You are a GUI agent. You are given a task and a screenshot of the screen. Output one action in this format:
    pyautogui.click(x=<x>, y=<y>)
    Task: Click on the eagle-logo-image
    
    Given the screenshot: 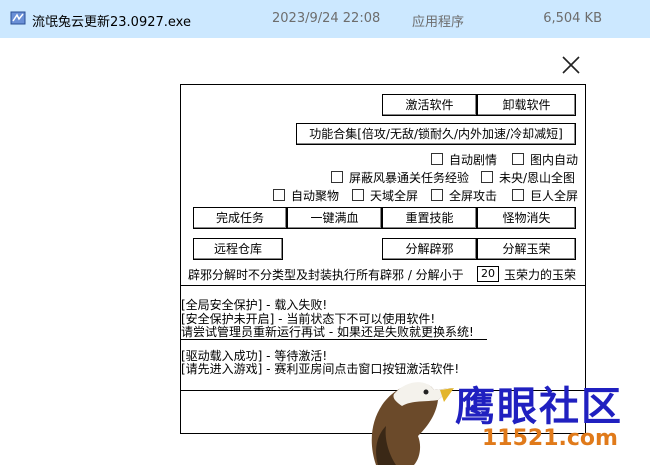 What is the action you would take?
    pyautogui.click(x=406, y=415)
    